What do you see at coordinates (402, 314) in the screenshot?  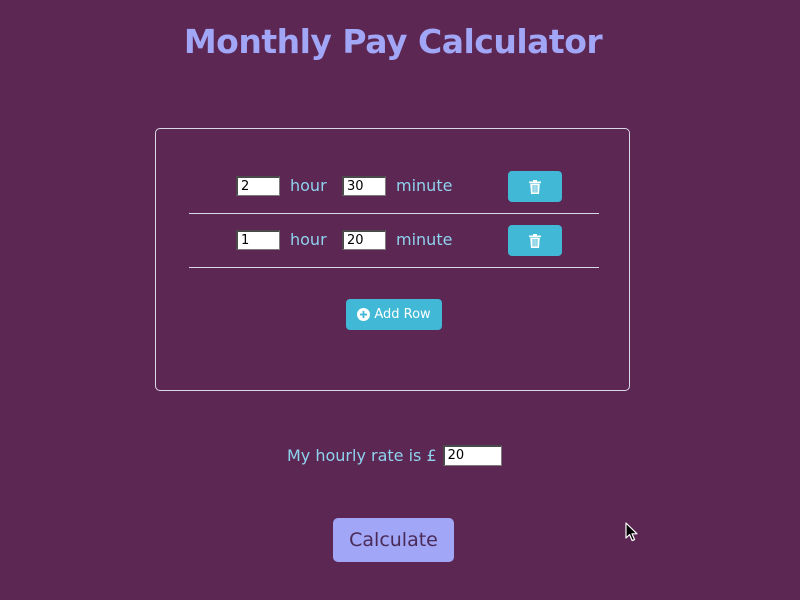 I see `add-row-label: Add Row` at bounding box center [402, 314].